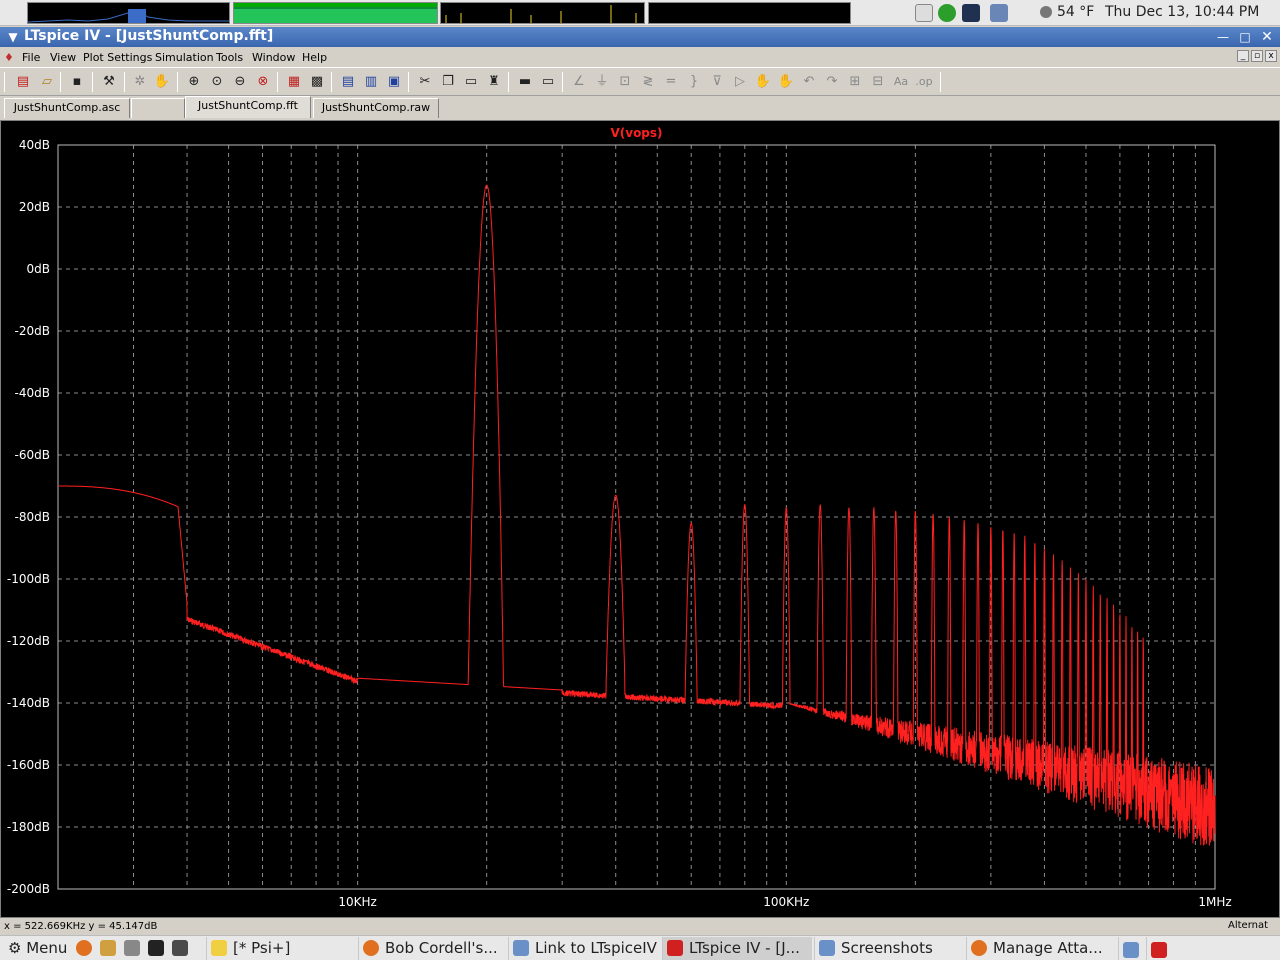 The width and height of the screenshot is (1280, 960). What do you see at coordinates (34, 207) in the screenshot?
I see `y-tick-label: 20dB` at bounding box center [34, 207].